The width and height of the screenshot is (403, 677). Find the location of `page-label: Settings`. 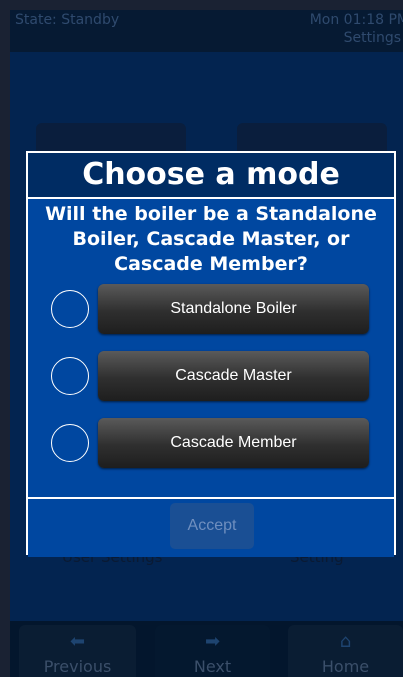

page-label: Settings is located at coordinates (372, 38).